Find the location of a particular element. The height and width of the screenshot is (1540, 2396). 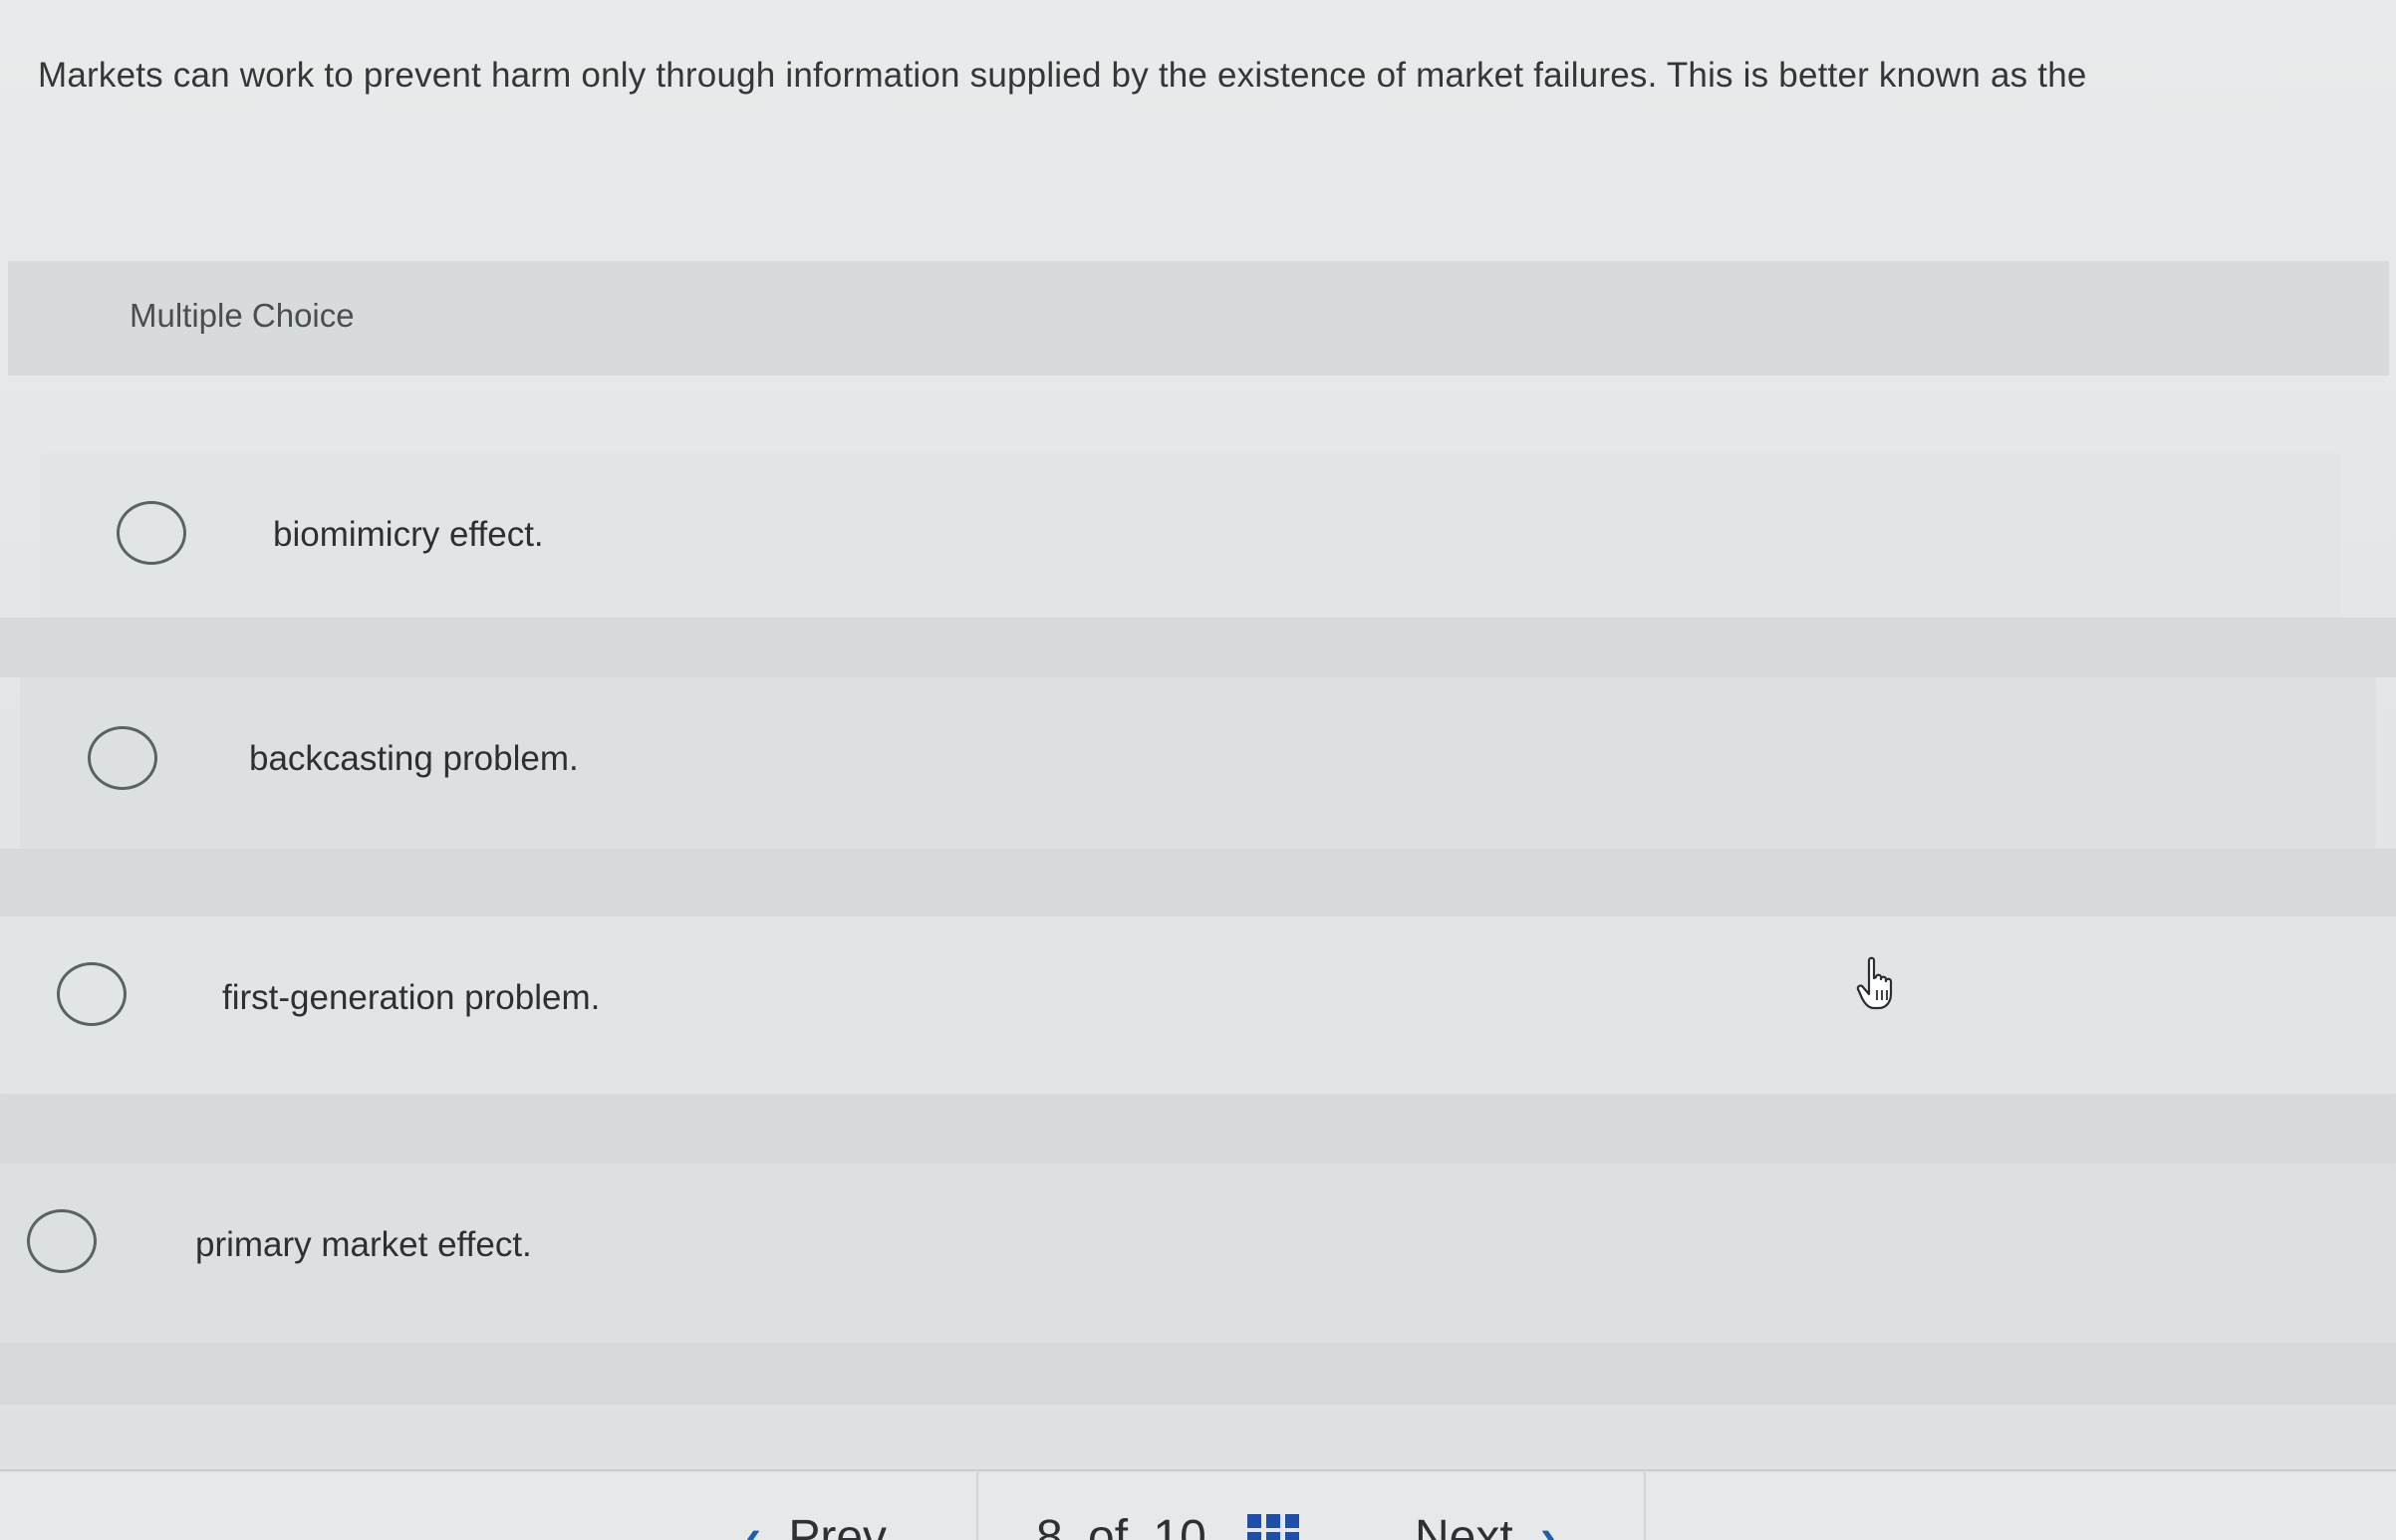

answer-type-header: Multiple Choice is located at coordinates (1199, 318).